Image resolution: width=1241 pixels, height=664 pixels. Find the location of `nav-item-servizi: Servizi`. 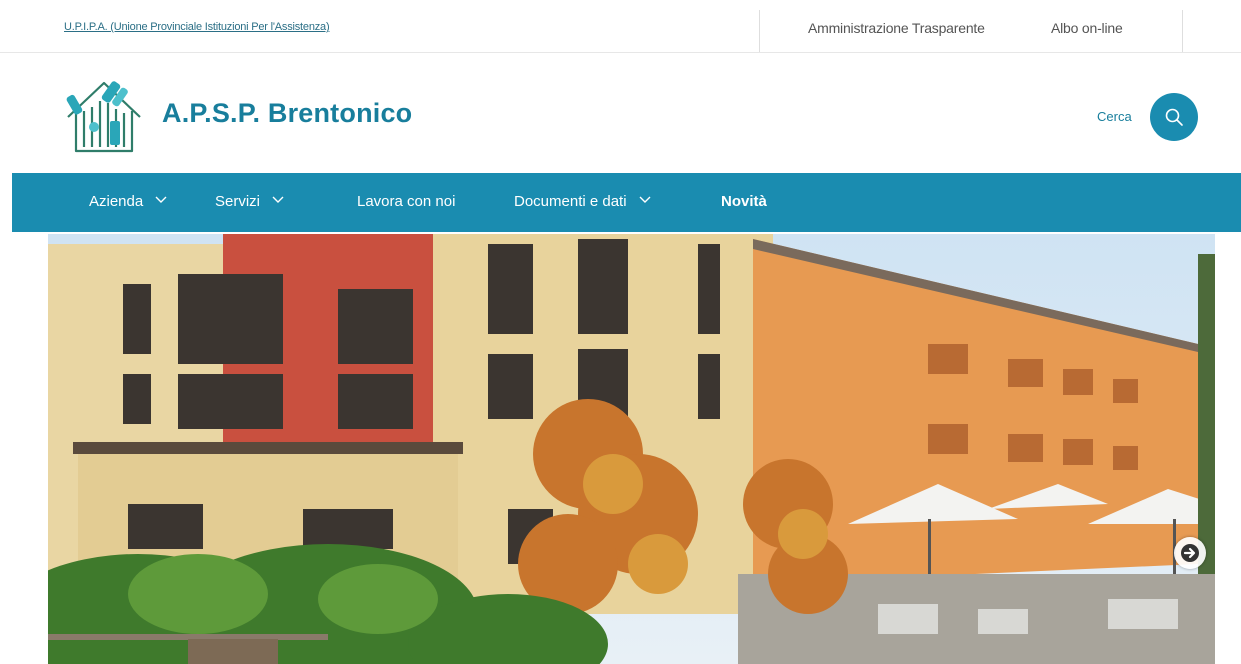

nav-item-servizi: Servizi is located at coordinates (249, 201).